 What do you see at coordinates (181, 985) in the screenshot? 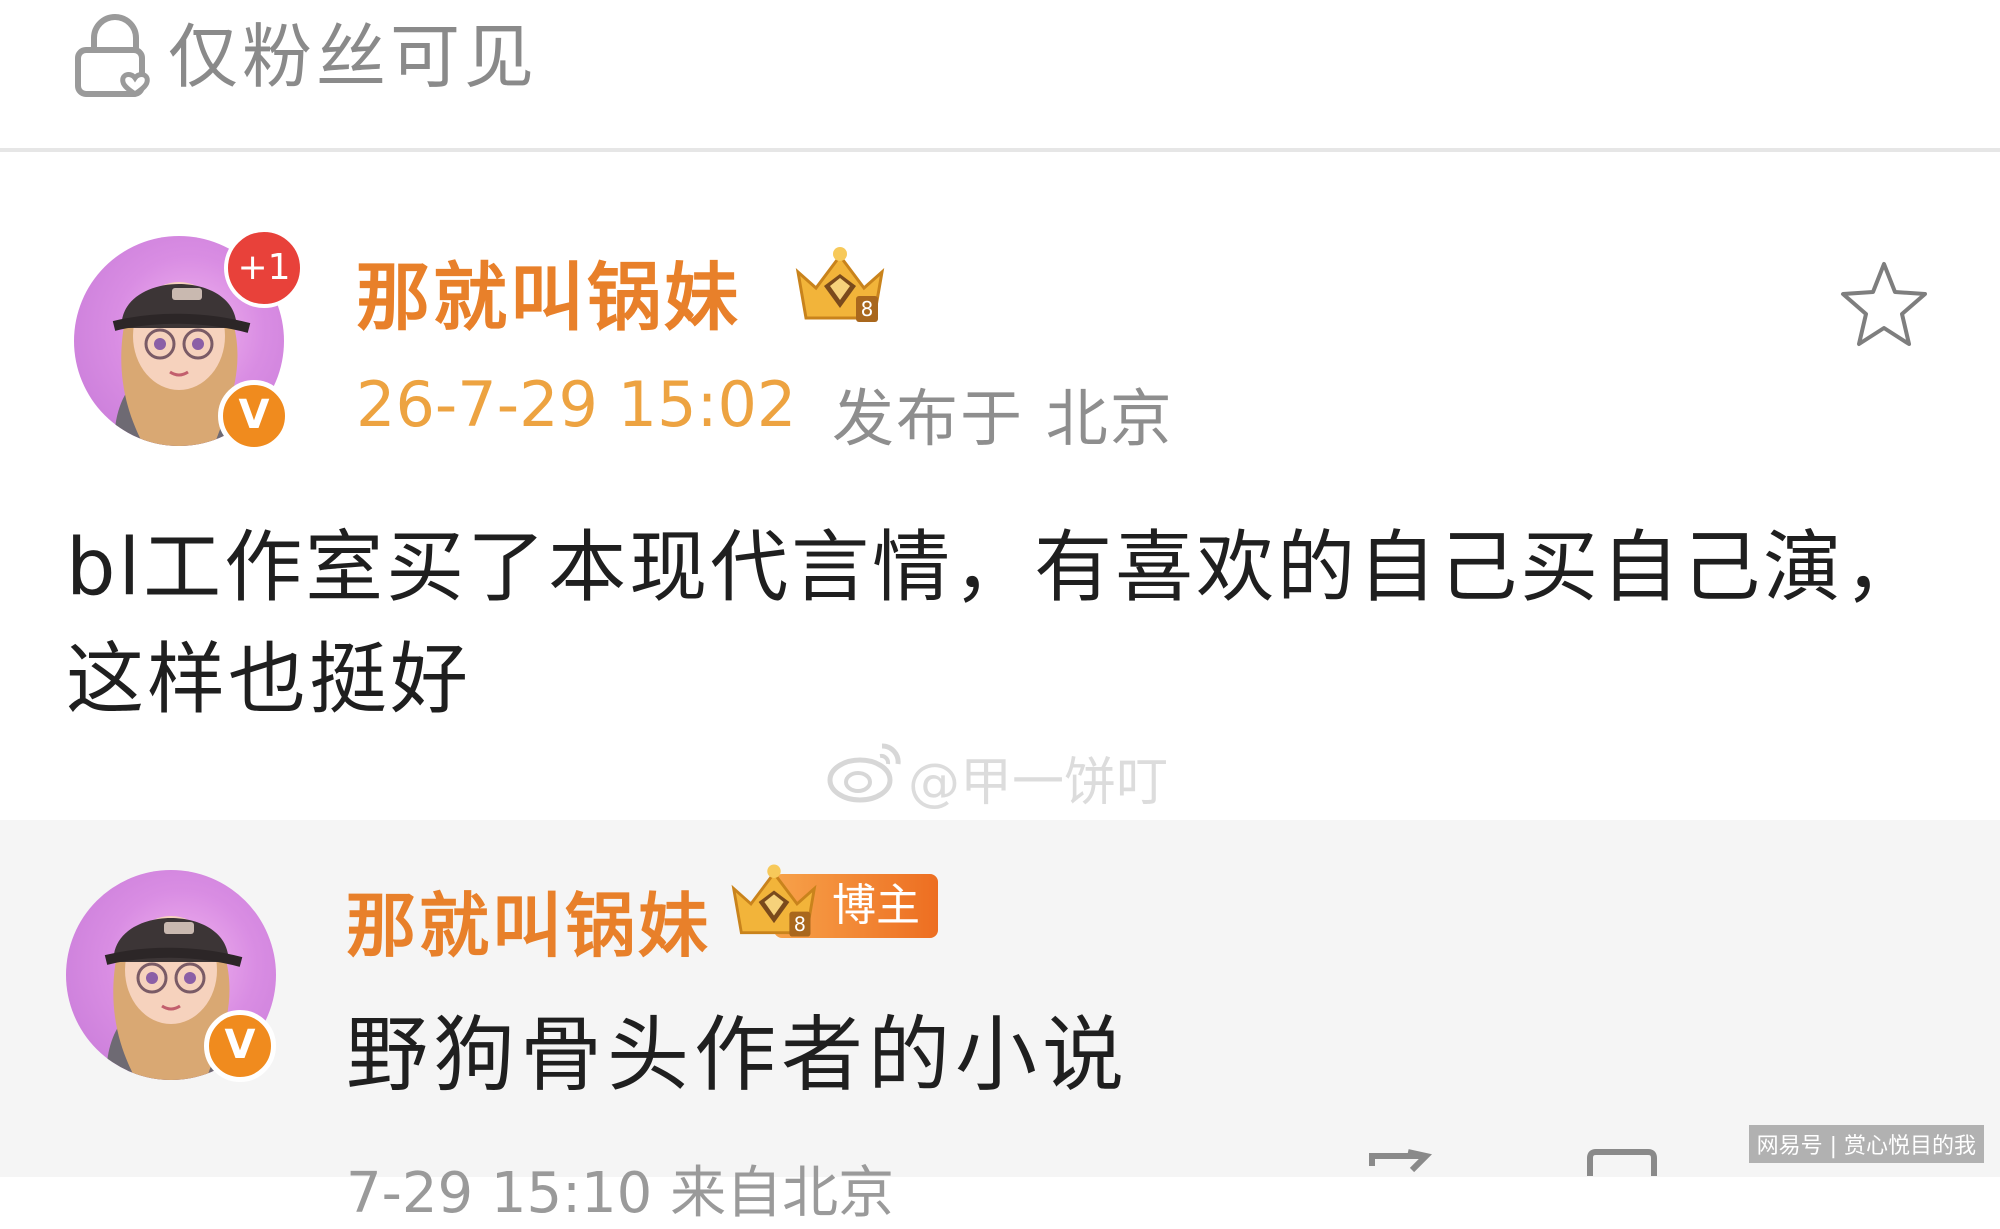
I see `comment-author-avatar: V` at bounding box center [181, 985].